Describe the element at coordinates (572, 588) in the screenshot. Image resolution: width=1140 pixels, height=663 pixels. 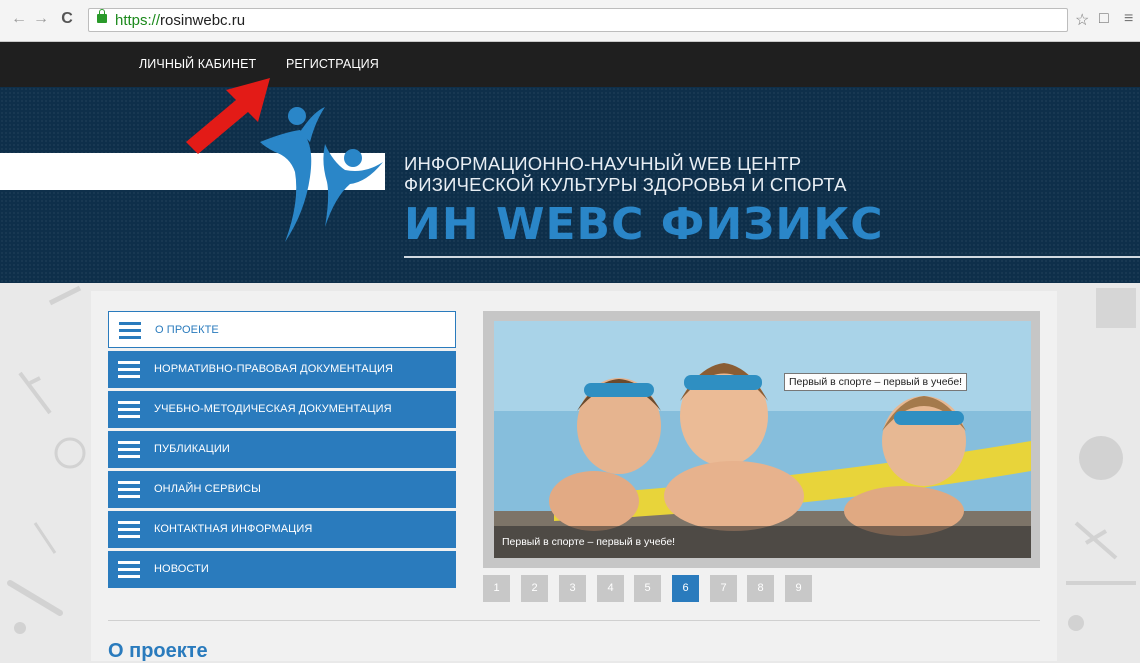
I see `slider-page-3: 3` at that location.